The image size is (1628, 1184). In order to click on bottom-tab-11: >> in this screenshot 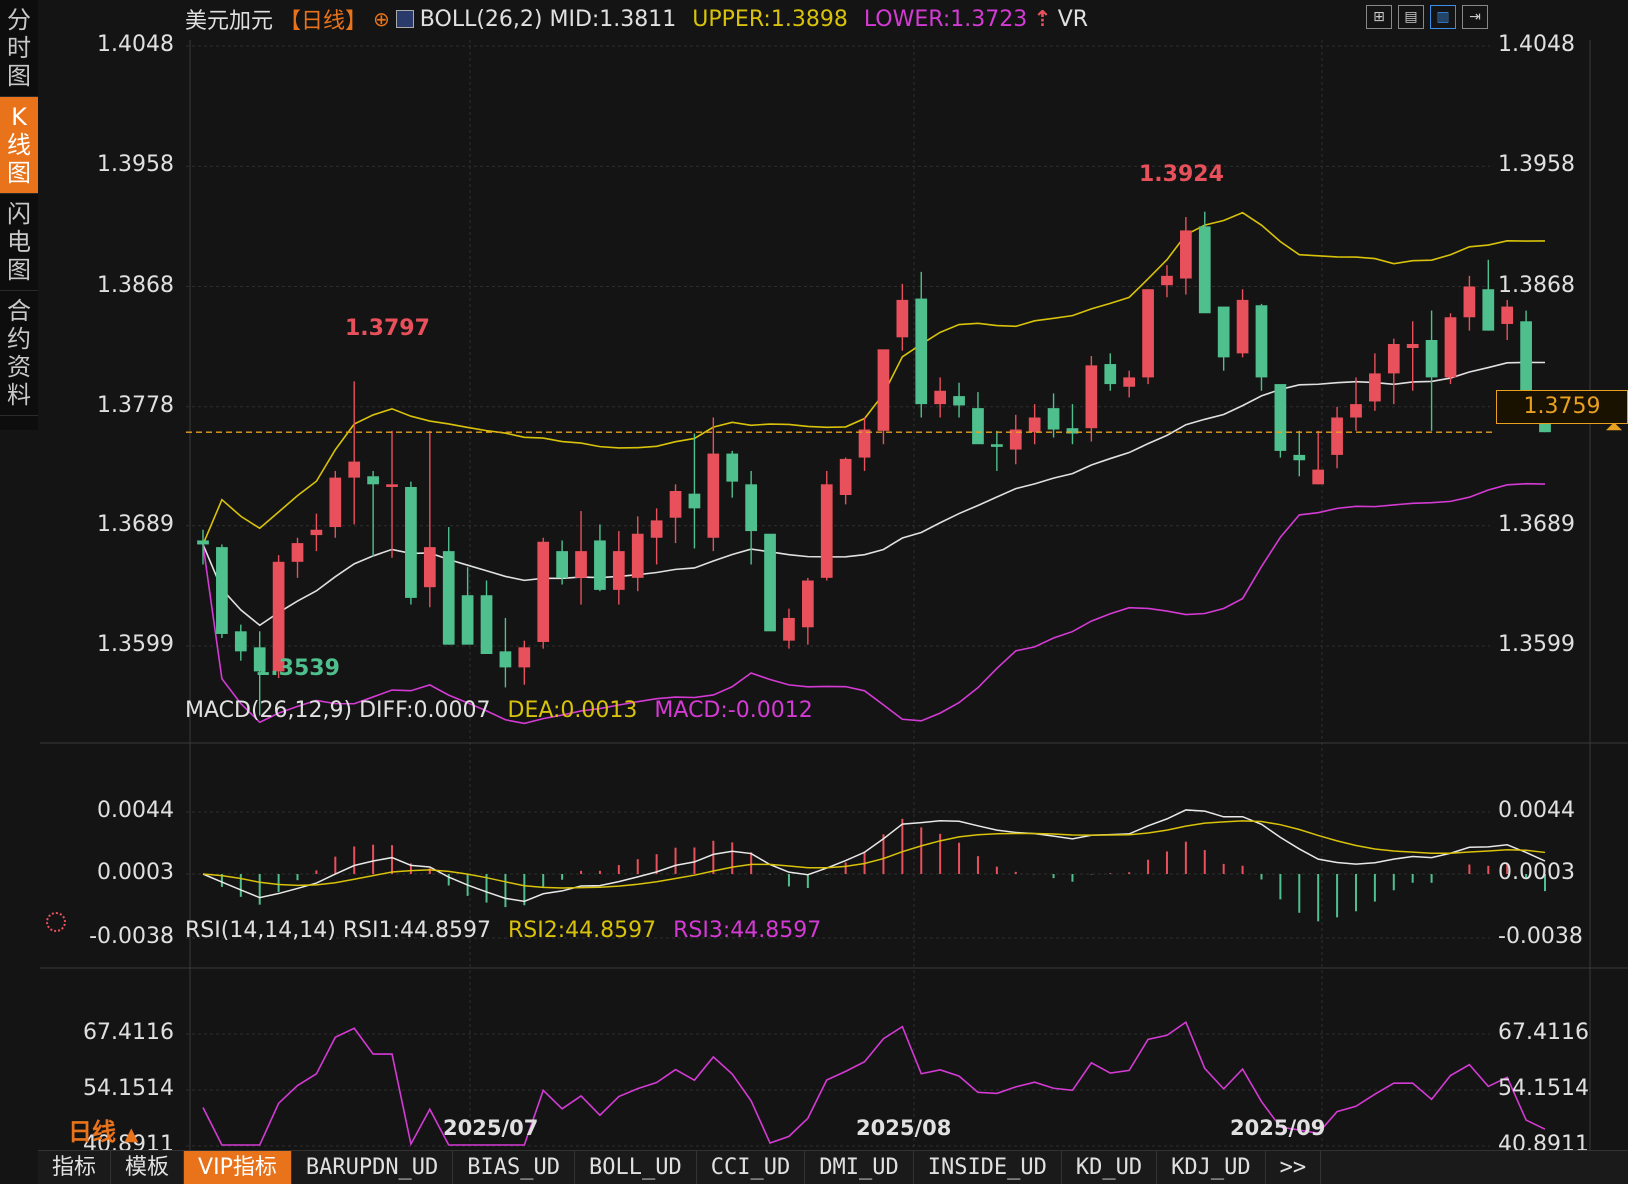, I will do `click(1294, 1167)`.